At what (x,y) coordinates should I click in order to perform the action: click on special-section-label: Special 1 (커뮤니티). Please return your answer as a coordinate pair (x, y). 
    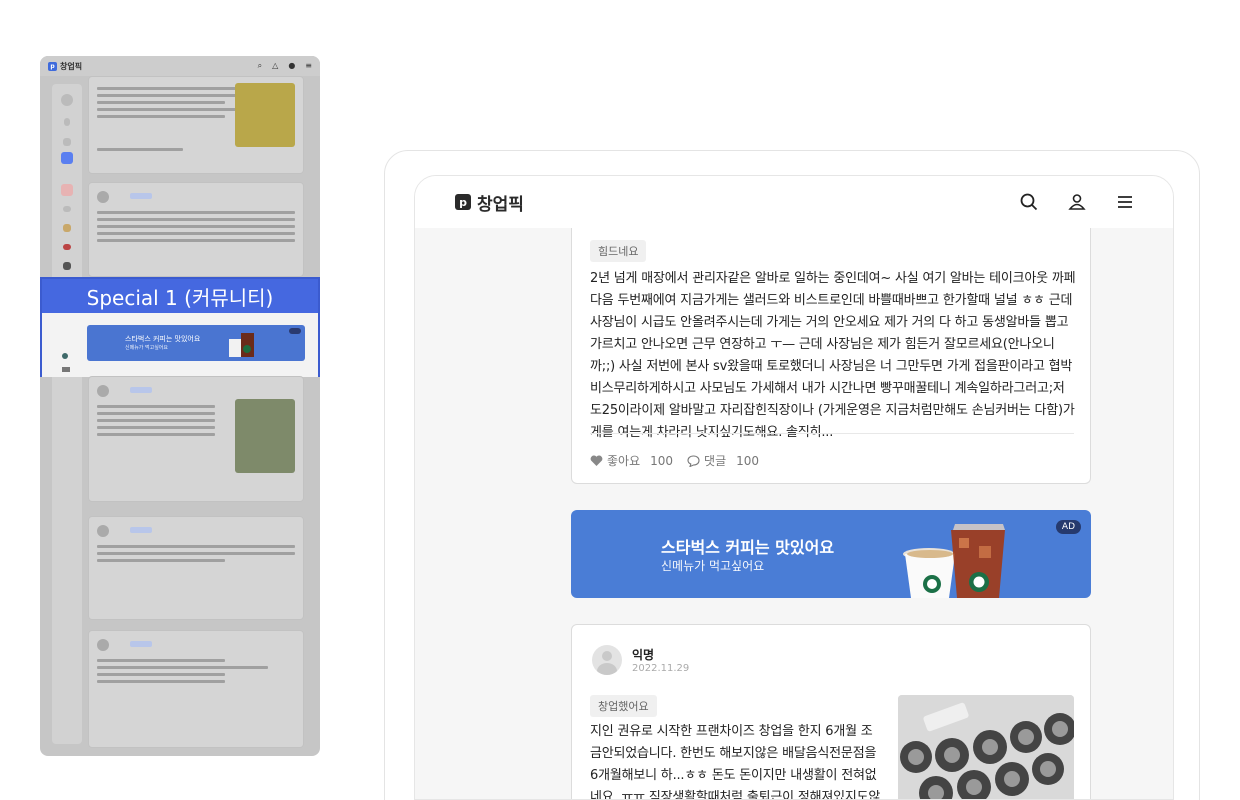
    Looking at the image, I should click on (180, 296).